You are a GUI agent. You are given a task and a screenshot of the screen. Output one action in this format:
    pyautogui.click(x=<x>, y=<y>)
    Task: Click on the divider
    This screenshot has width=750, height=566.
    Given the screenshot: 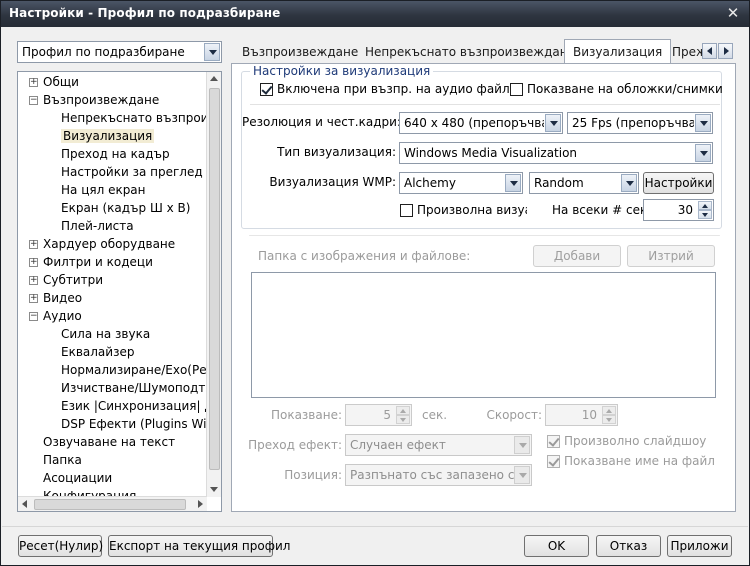 What is the action you would take?
    pyautogui.click(x=484, y=235)
    